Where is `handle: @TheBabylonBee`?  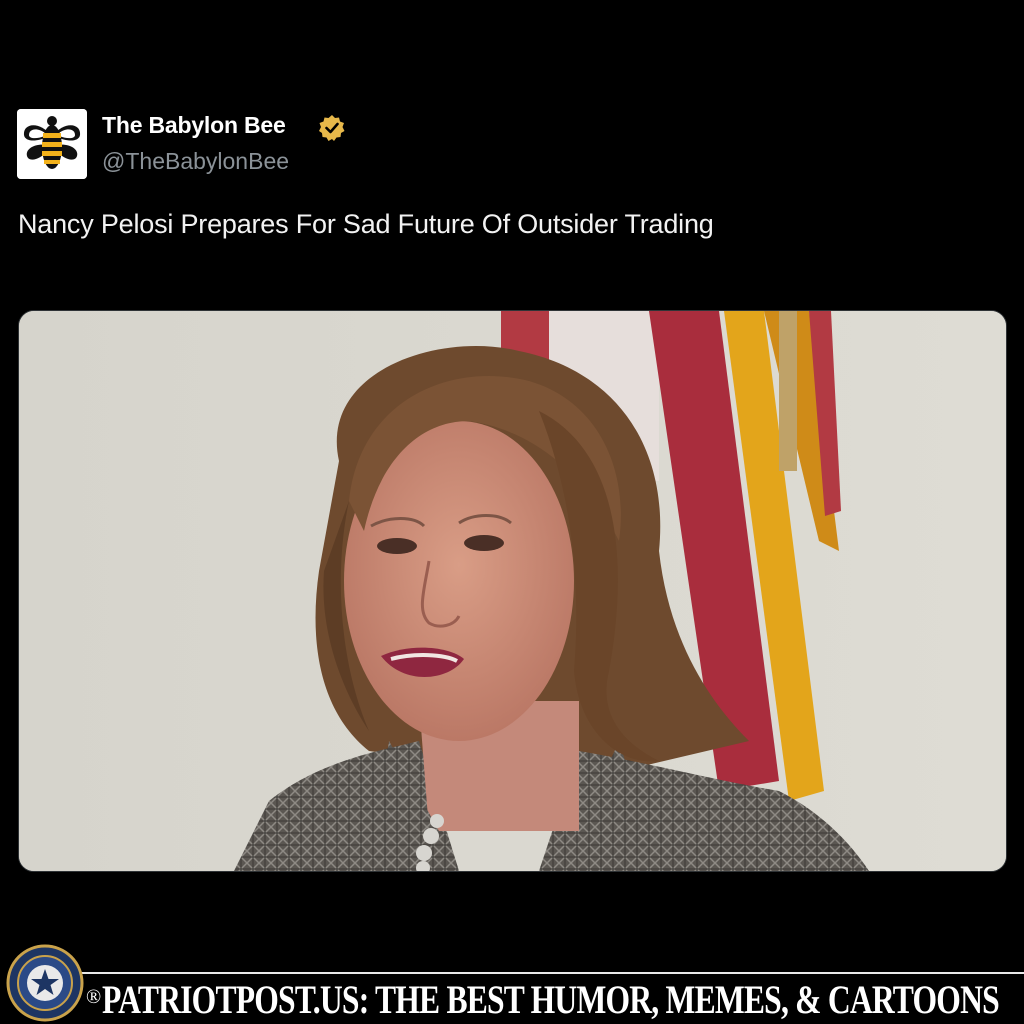
handle: @TheBabylonBee is located at coordinates (195, 161).